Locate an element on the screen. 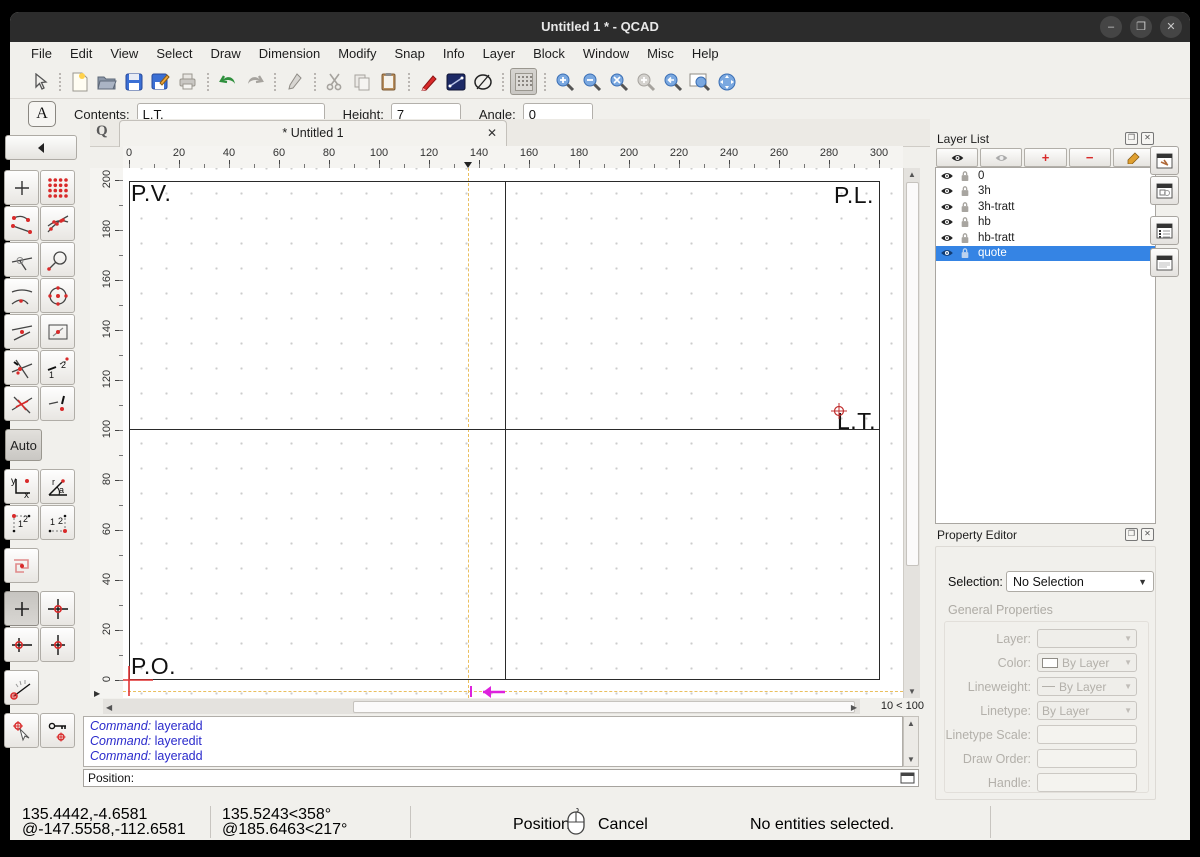  zoom-window-icon is located at coordinates (699, 81).